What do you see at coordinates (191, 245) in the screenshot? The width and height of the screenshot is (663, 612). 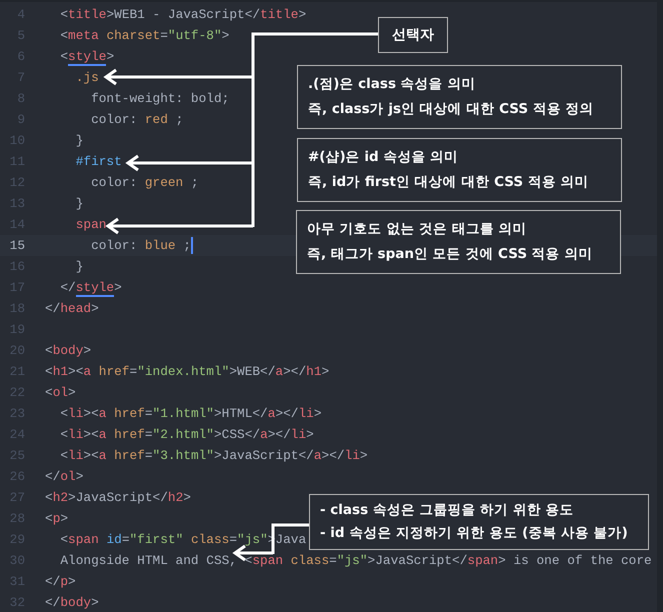 I see `text-cursor` at bounding box center [191, 245].